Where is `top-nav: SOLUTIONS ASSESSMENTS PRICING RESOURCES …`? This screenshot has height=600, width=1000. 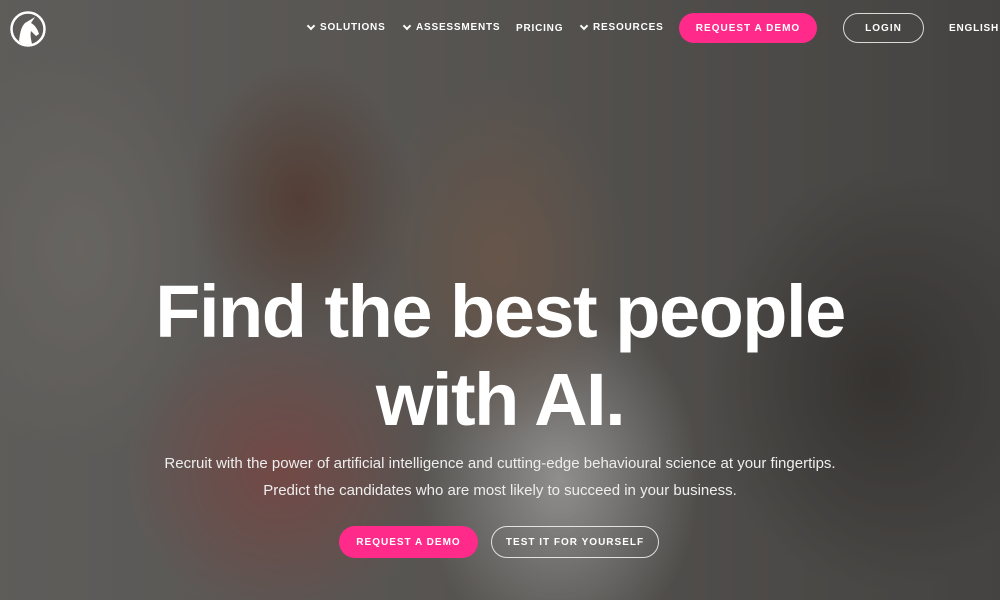
top-nav: SOLUTIONS ASSESSMENTS PRICING RESOURCES … is located at coordinates (500, 29).